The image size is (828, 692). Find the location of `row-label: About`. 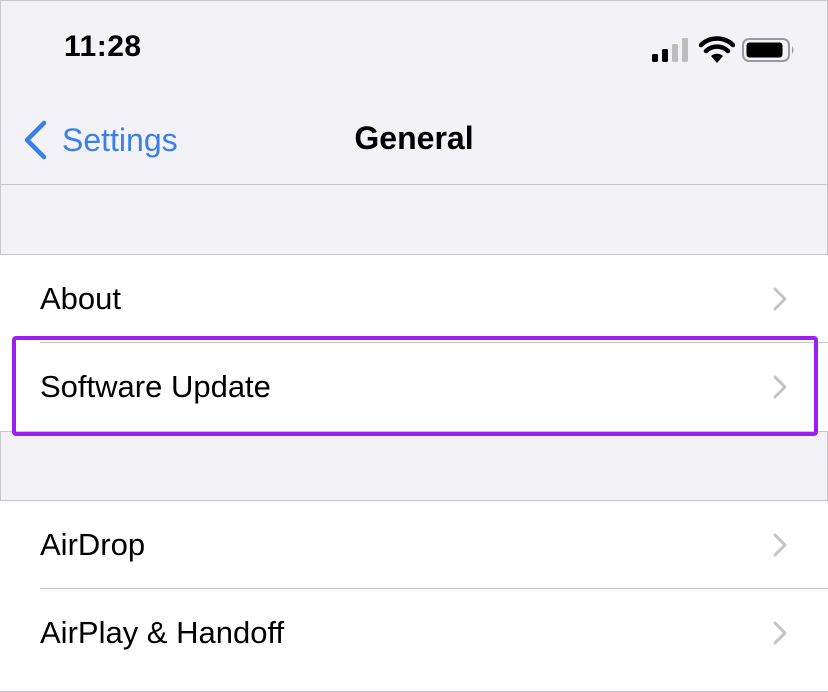

row-label: About is located at coordinates (81, 298).